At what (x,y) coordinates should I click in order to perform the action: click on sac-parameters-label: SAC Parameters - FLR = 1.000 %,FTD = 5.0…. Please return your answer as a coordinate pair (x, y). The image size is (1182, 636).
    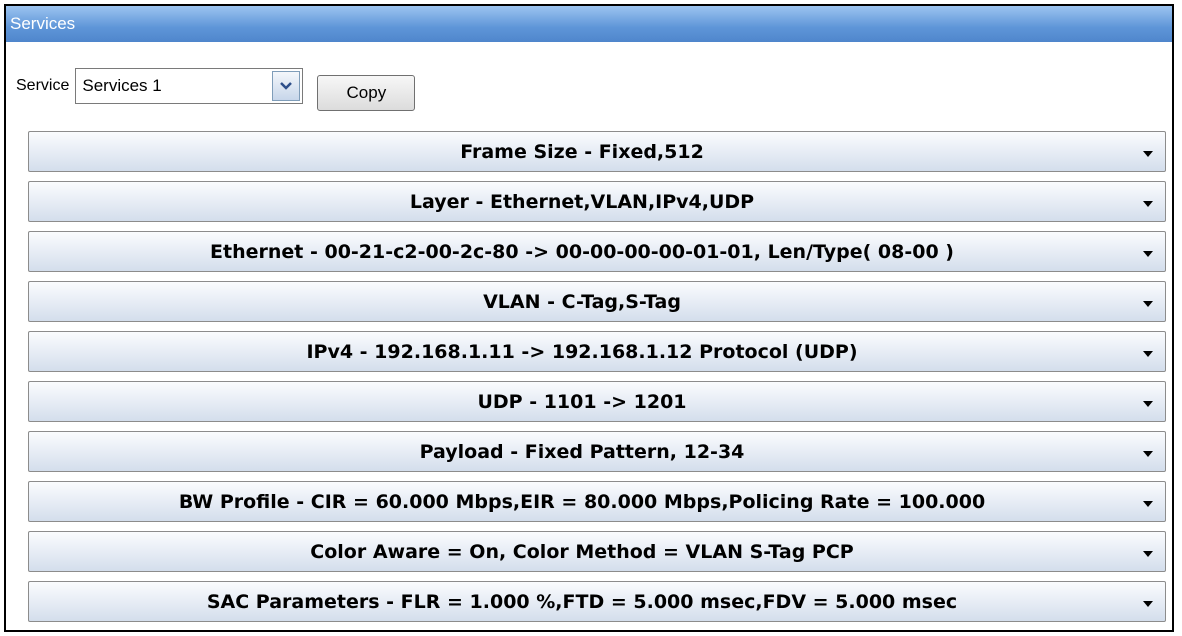
    Looking at the image, I should click on (582, 601).